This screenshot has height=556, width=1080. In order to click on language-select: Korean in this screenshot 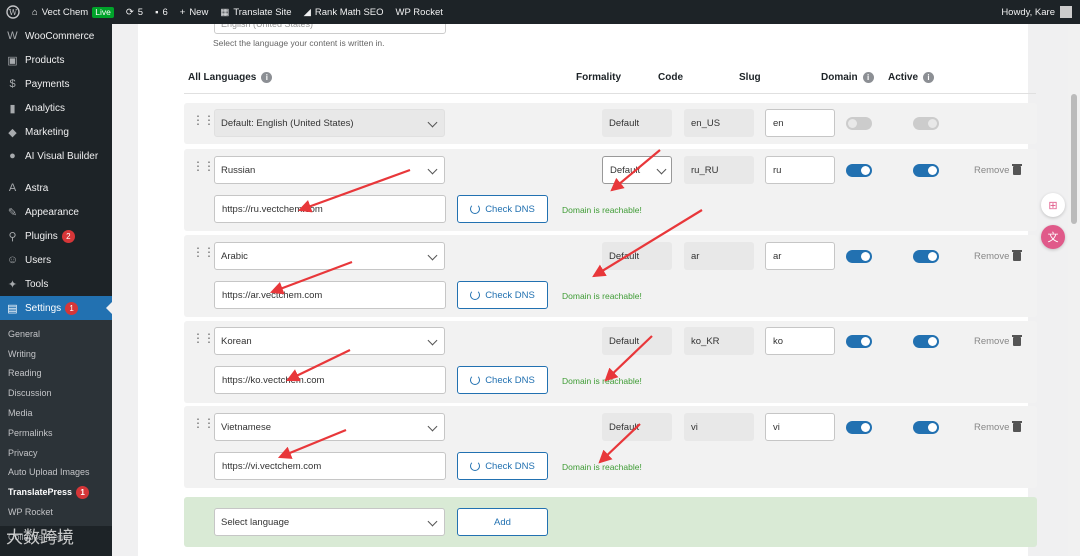, I will do `click(329, 341)`.